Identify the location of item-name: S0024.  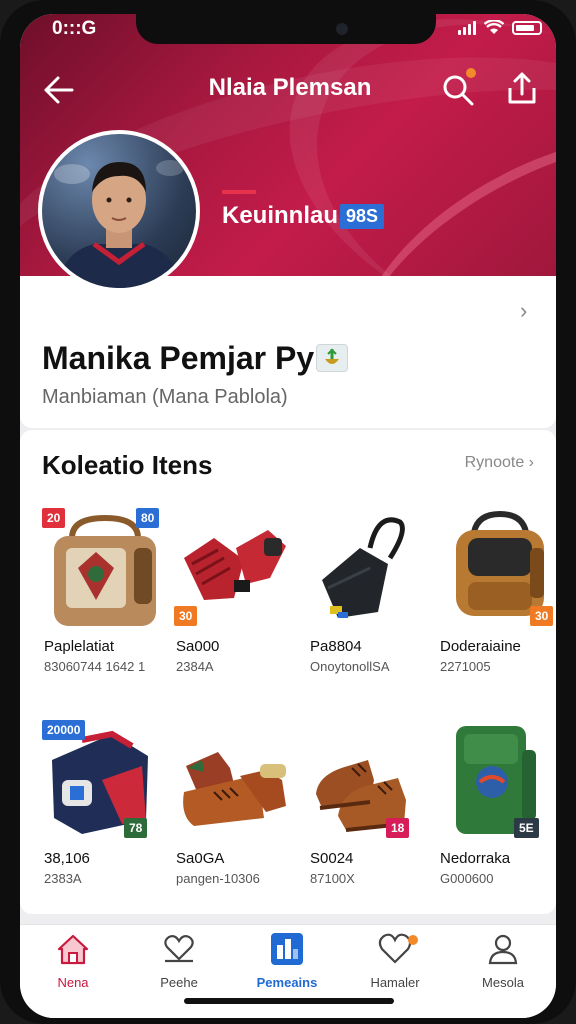
(332, 858).